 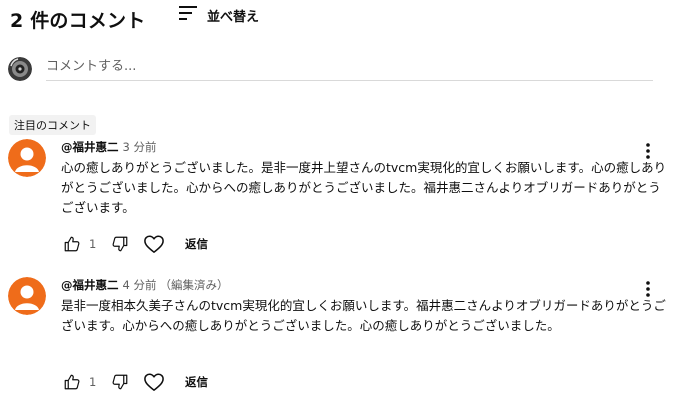 What do you see at coordinates (349, 68) in the screenshot?
I see `comment-input` at bounding box center [349, 68].